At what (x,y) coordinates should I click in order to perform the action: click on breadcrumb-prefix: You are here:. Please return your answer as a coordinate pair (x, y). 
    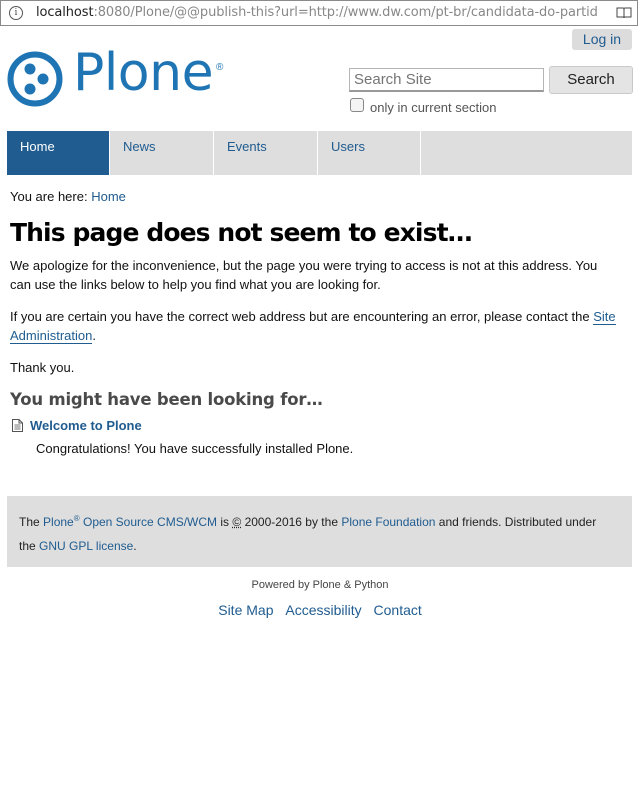
    Looking at the image, I should click on (49, 196).